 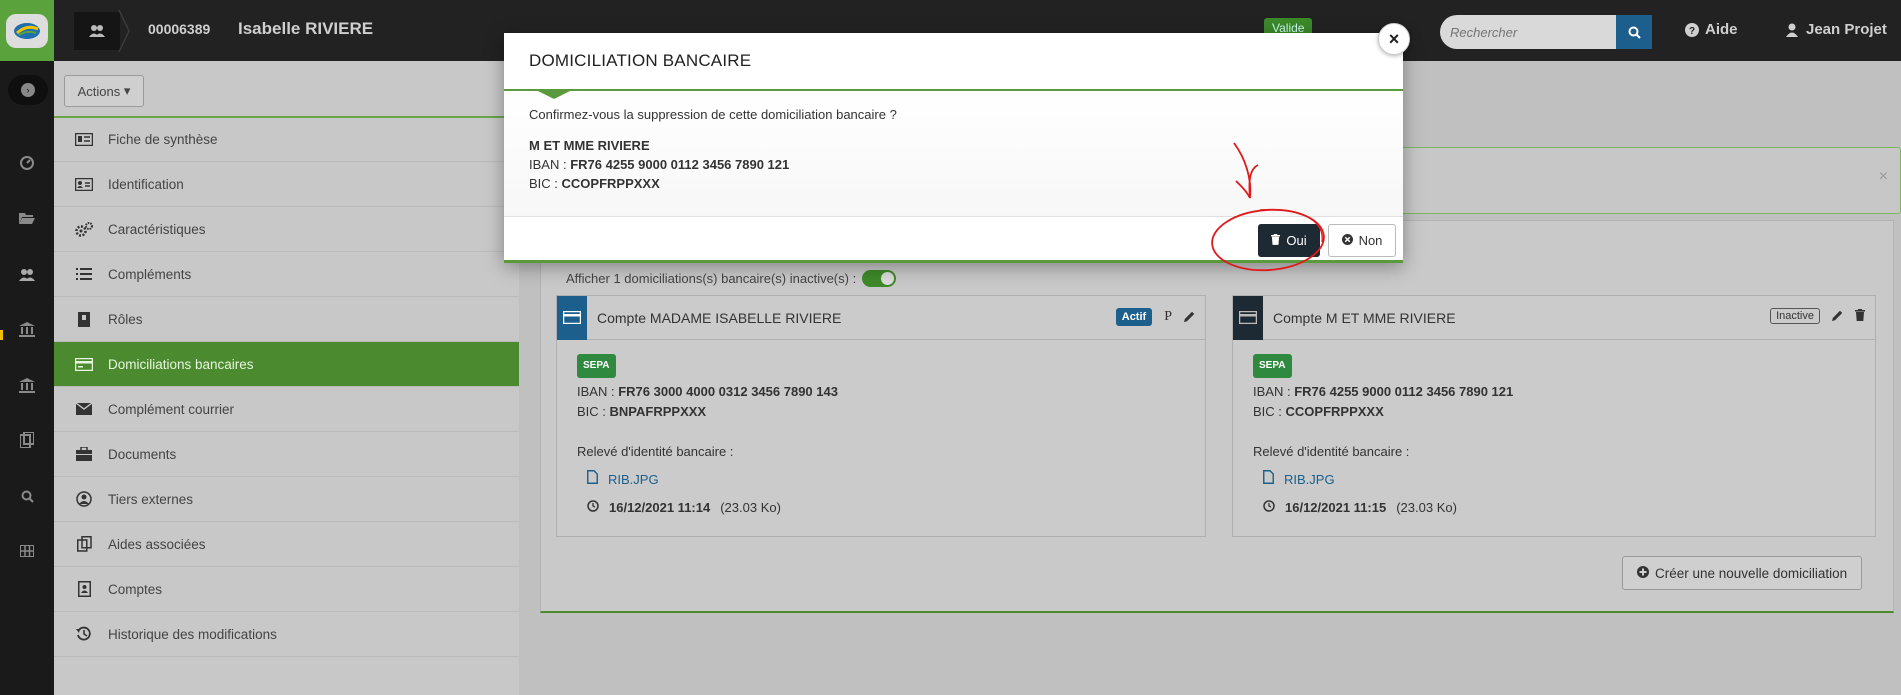 I want to click on sidebar-item-identification: Identification, so click(x=286, y=184).